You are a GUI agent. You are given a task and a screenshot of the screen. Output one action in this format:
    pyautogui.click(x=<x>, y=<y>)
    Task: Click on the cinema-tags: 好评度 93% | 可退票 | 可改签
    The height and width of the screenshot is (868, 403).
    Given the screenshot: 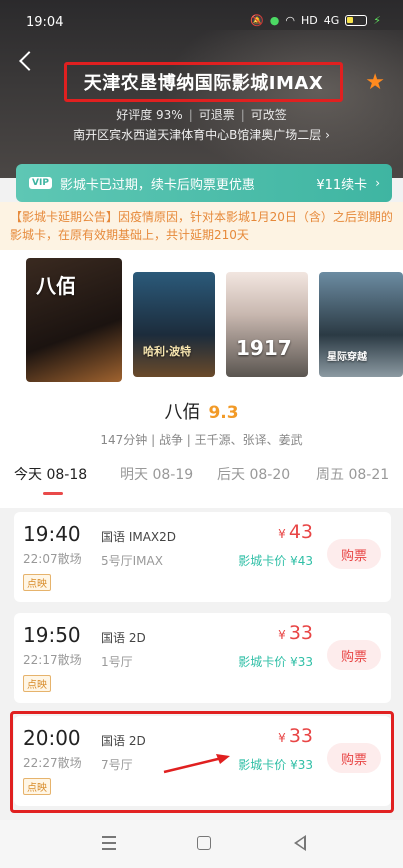 What is the action you would take?
    pyautogui.click(x=201, y=115)
    